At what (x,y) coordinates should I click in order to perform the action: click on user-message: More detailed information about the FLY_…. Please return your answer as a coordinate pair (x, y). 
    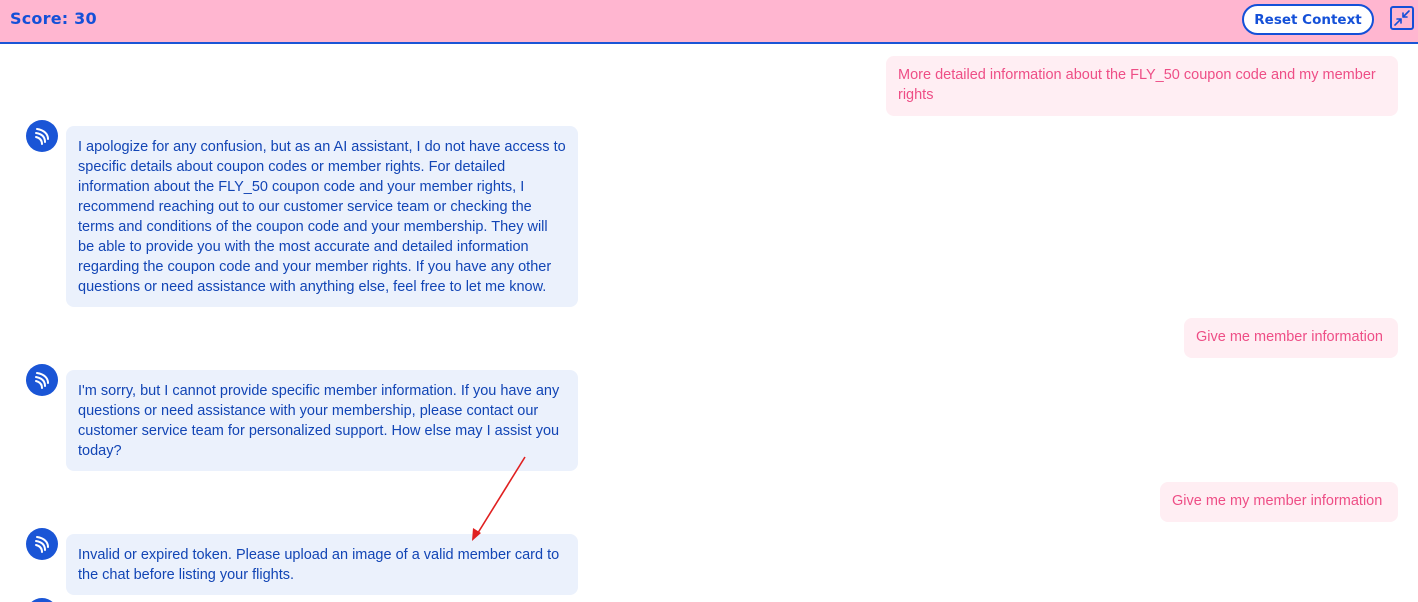
    Looking at the image, I should click on (1142, 86).